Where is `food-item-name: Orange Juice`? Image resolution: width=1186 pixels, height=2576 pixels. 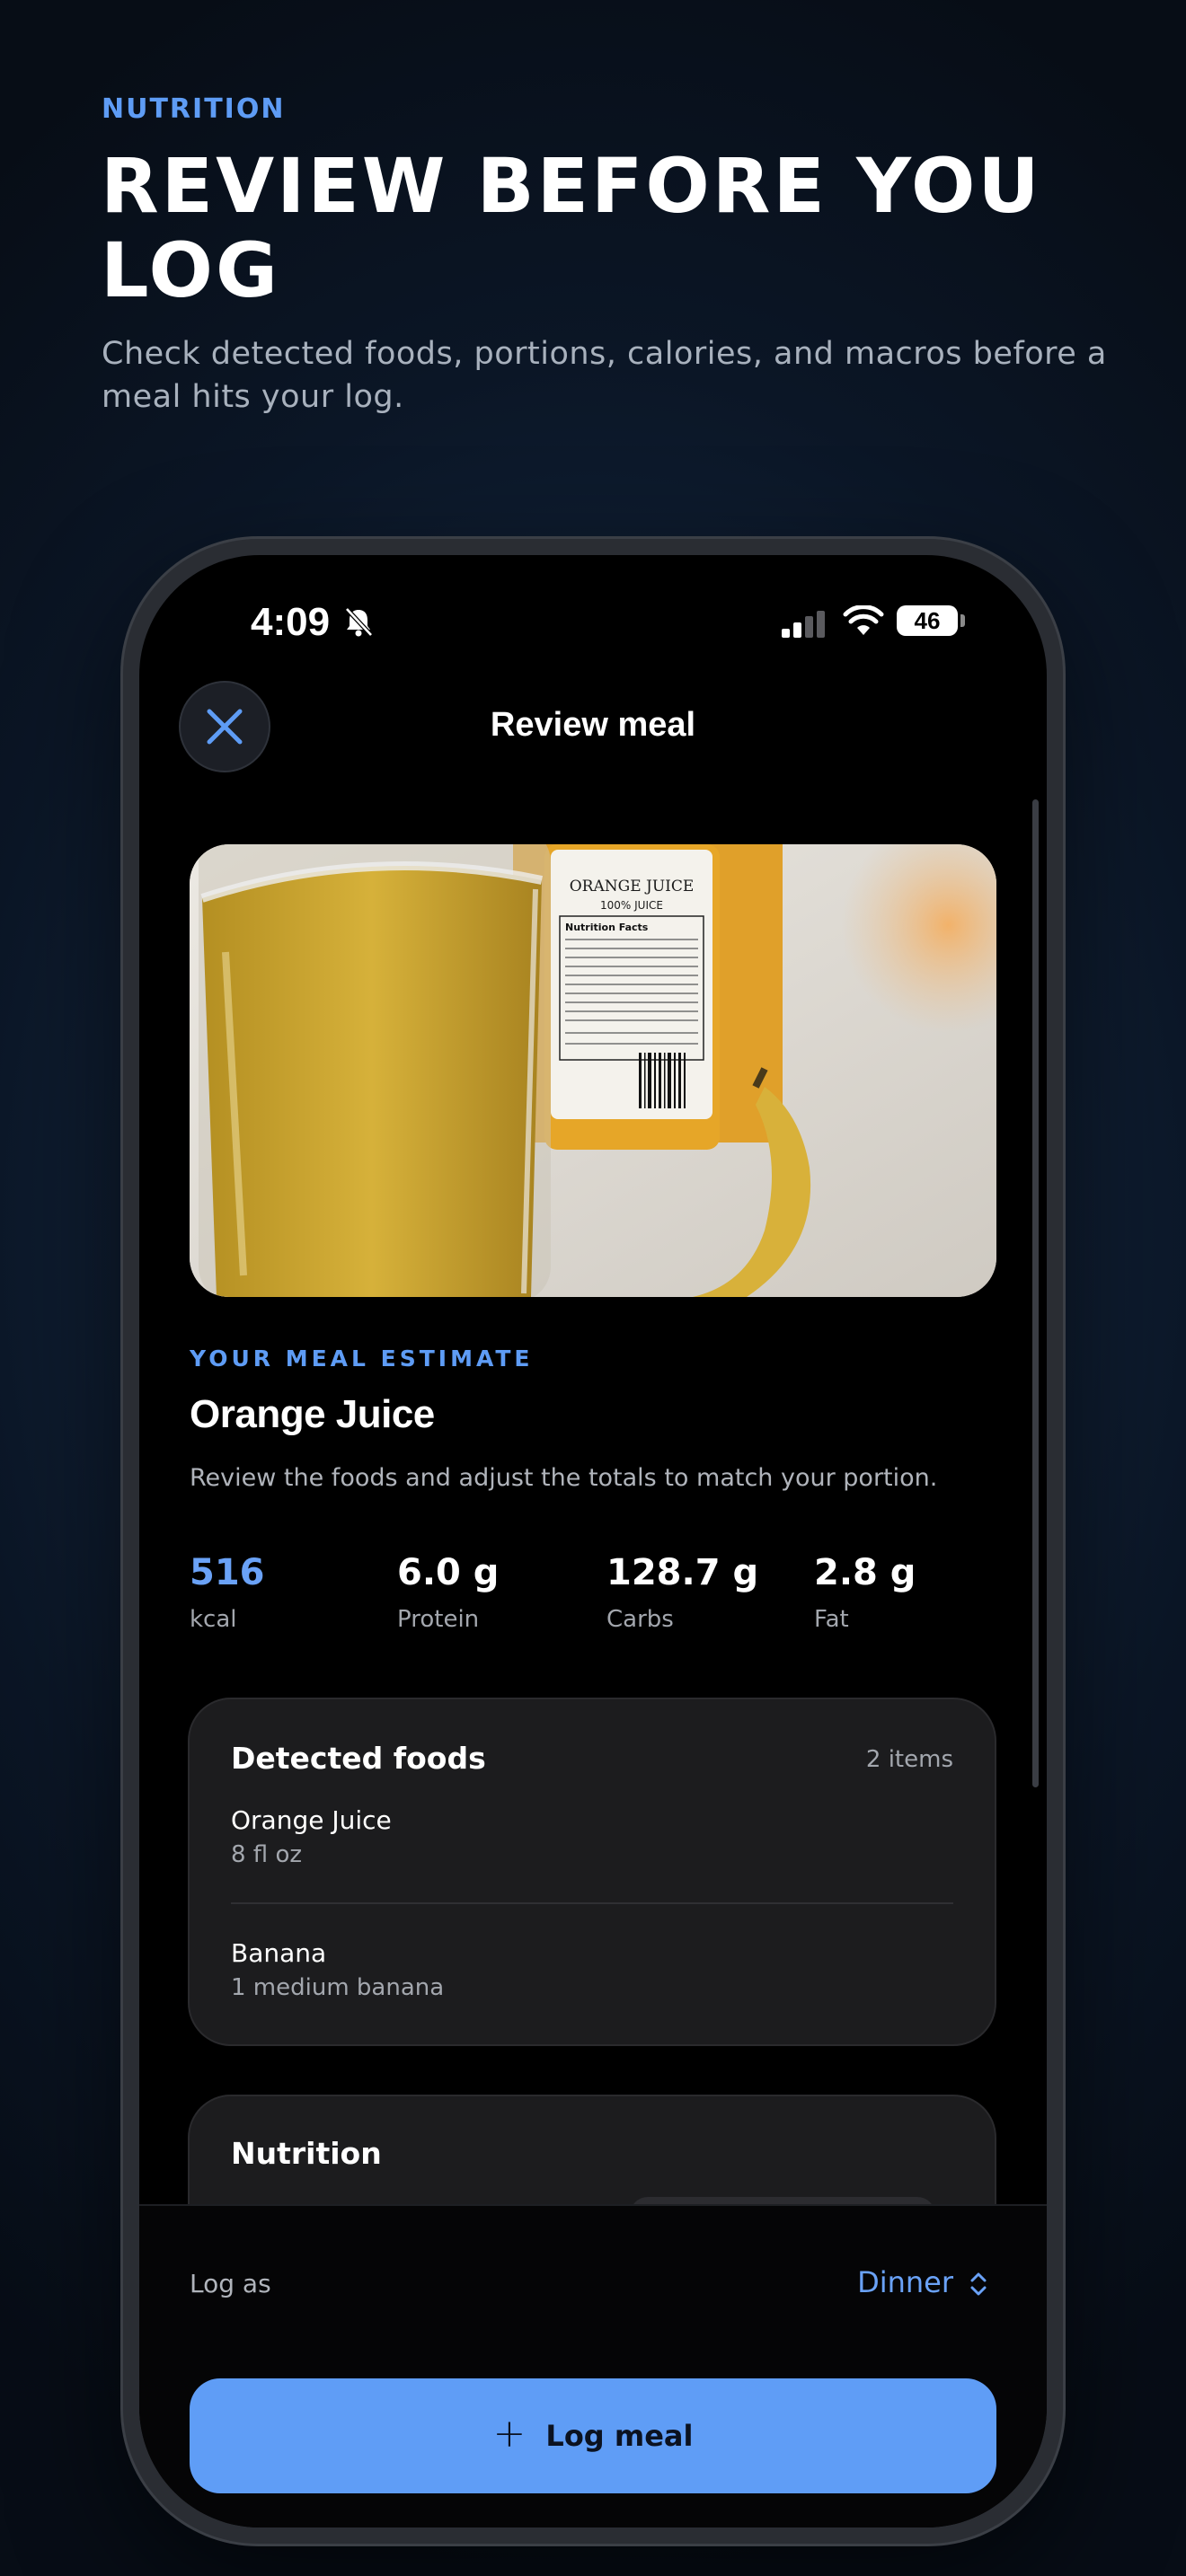
food-item-name: Orange Juice is located at coordinates (311, 1820).